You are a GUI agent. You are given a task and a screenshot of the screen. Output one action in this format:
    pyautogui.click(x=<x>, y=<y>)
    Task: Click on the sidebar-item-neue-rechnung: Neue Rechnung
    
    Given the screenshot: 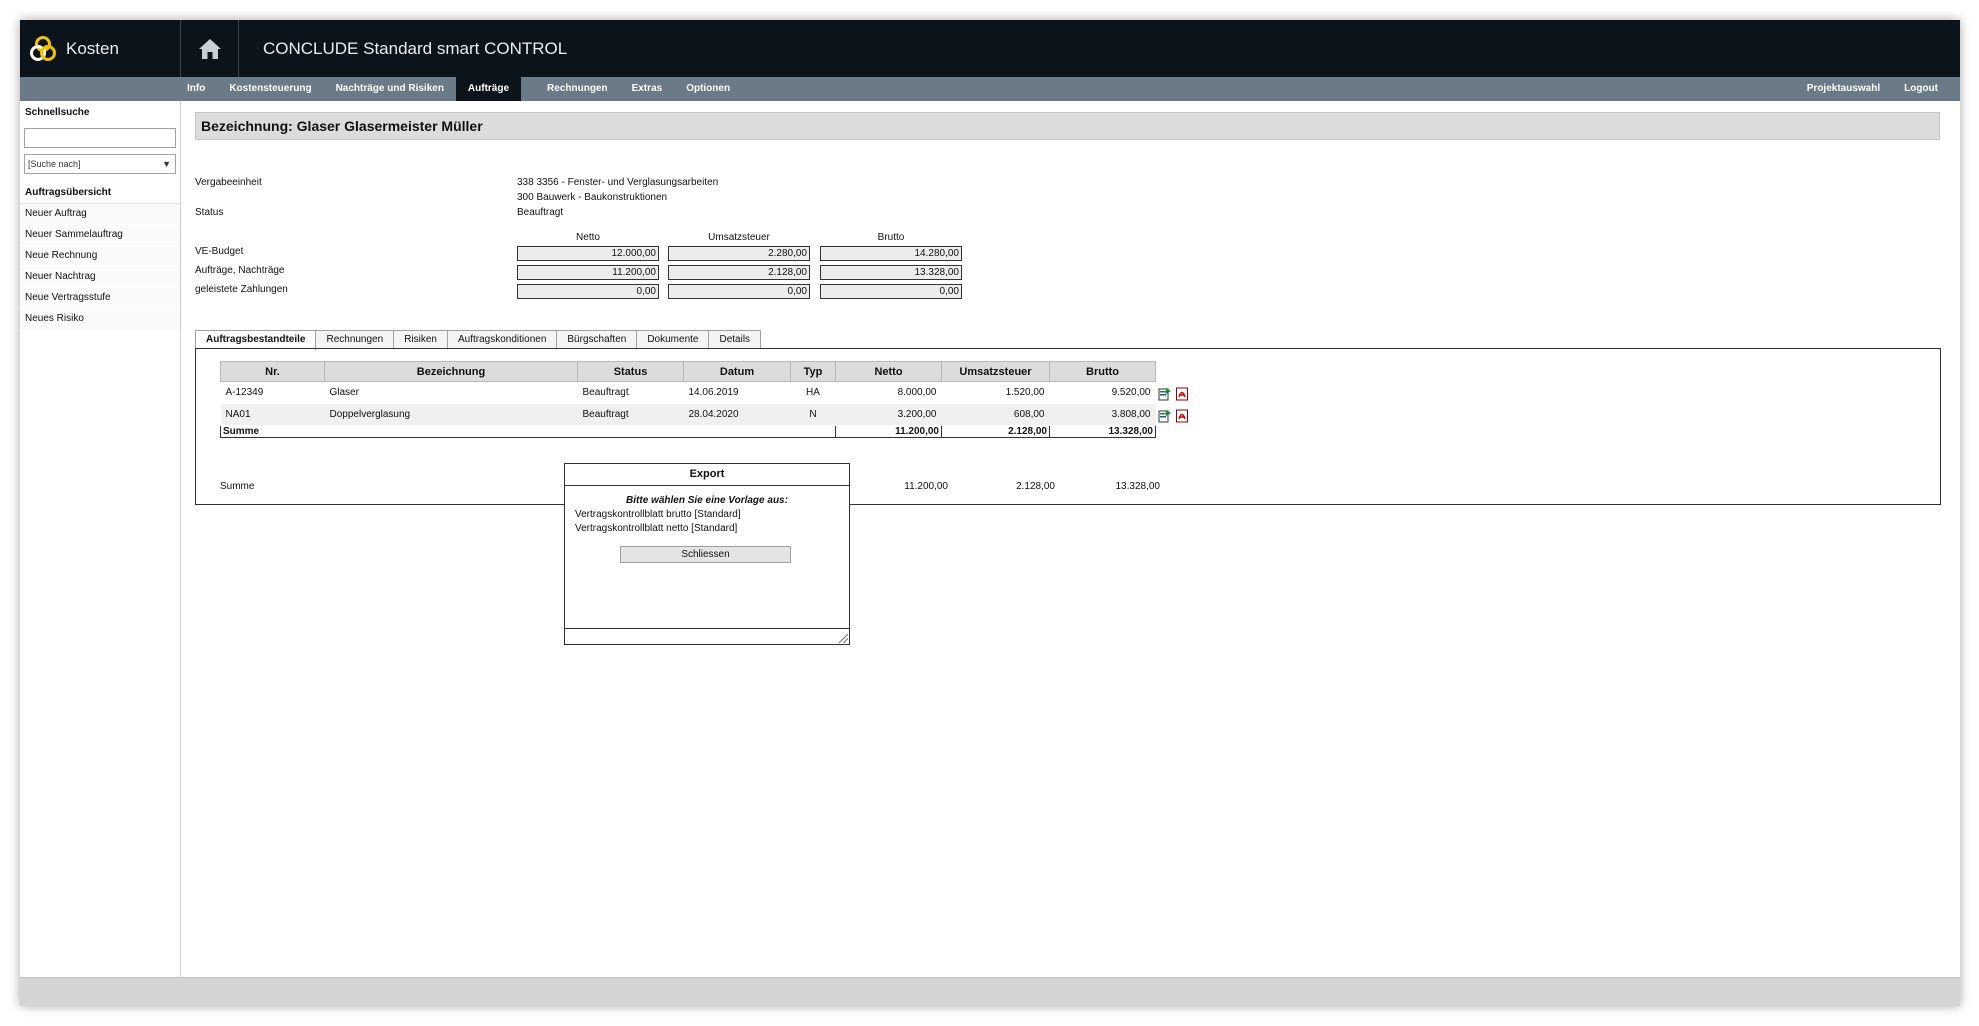 What is the action you would take?
    pyautogui.click(x=100, y=256)
    